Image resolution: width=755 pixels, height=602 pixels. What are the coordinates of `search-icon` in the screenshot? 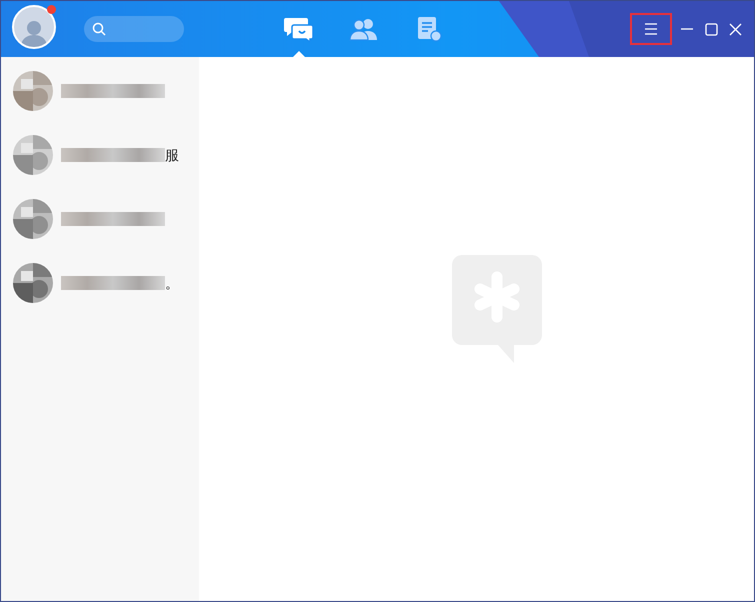 It's located at (99, 29).